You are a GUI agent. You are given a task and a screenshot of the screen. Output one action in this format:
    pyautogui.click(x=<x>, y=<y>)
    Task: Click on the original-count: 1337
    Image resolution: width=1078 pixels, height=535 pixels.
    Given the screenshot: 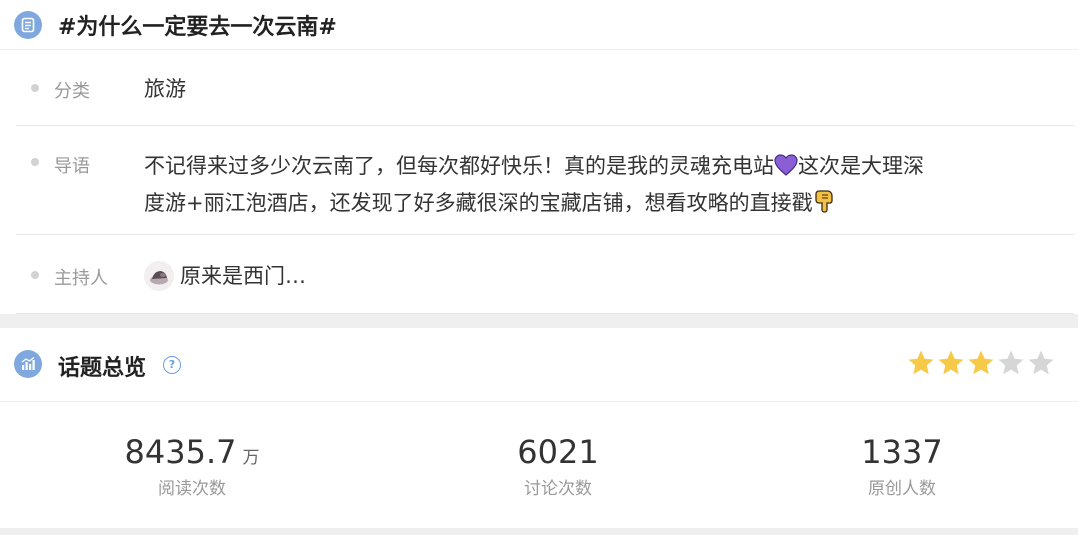 What is the action you would take?
    pyautogui.click(x=902, y=452)
    